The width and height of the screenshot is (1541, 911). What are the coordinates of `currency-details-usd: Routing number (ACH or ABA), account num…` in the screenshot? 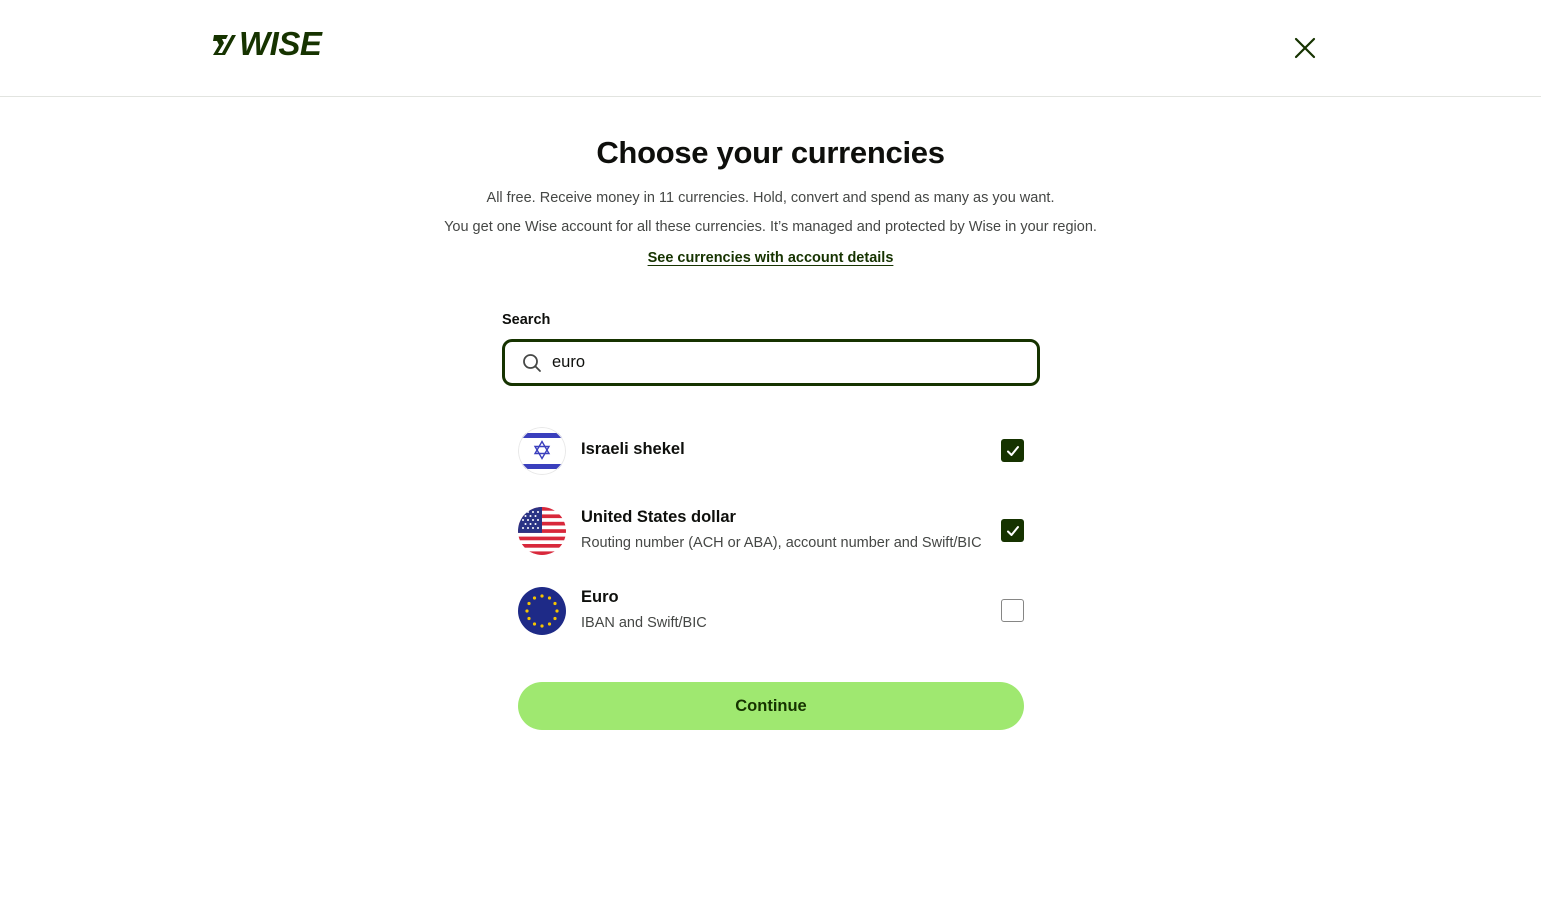 It's located at (781, 543).